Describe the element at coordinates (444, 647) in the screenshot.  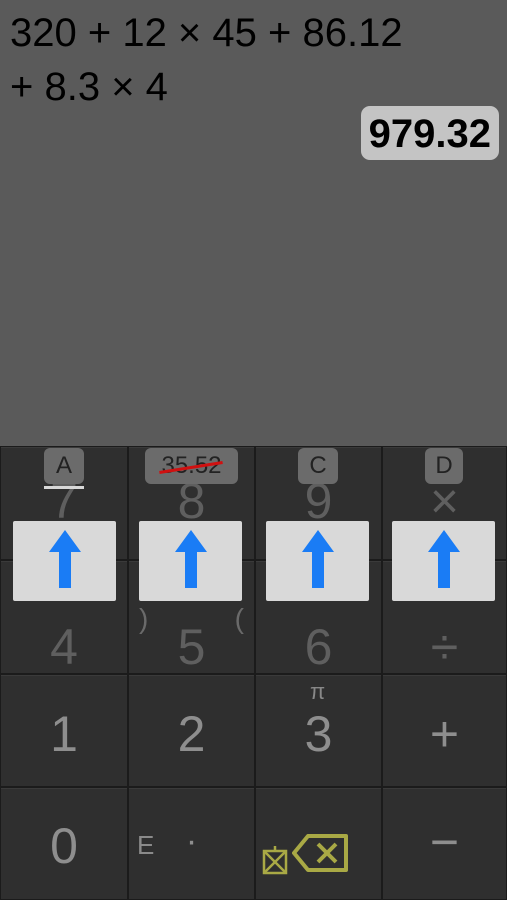
I see `key-divide-label: ÷` at that location.